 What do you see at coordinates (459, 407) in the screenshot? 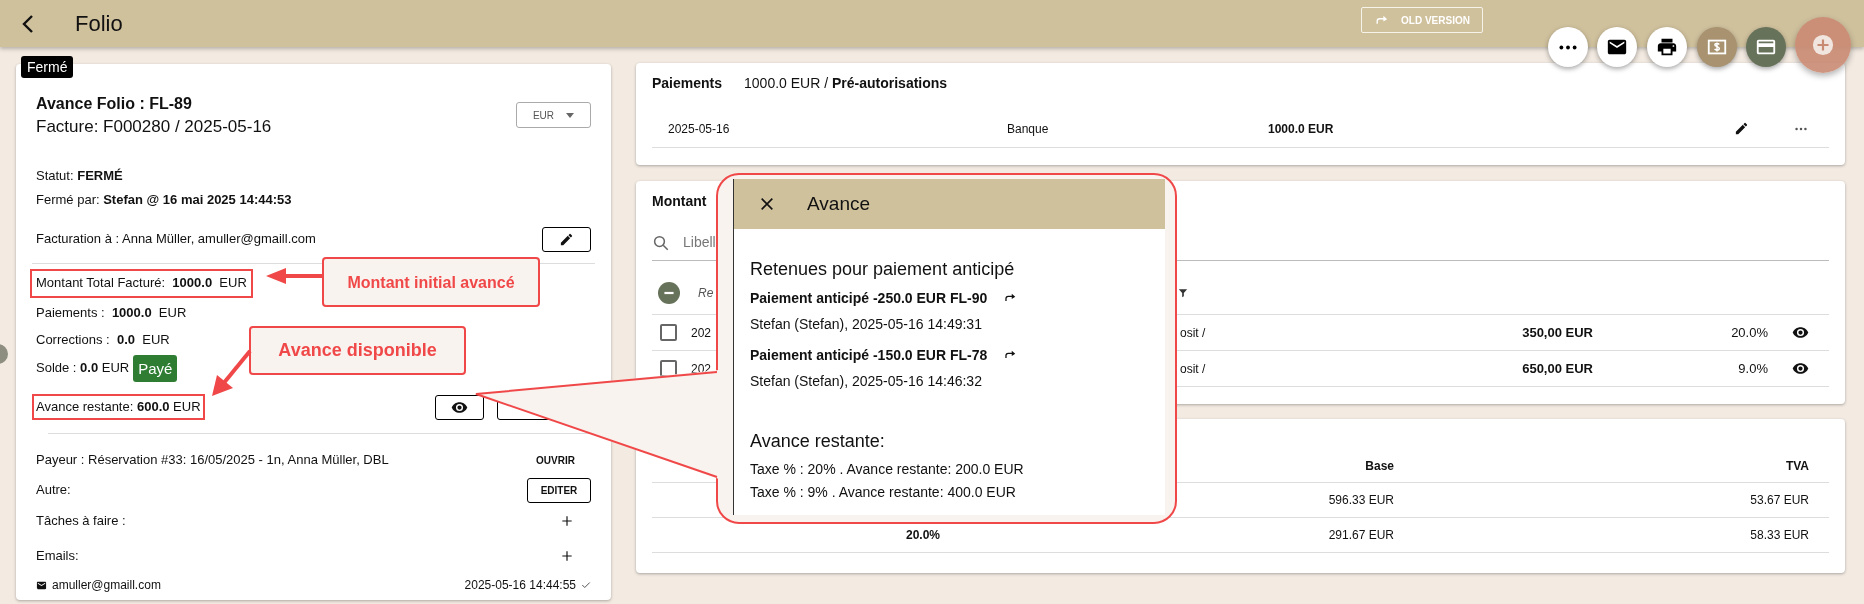
I see `view-button` at bounding box center [459, 407].